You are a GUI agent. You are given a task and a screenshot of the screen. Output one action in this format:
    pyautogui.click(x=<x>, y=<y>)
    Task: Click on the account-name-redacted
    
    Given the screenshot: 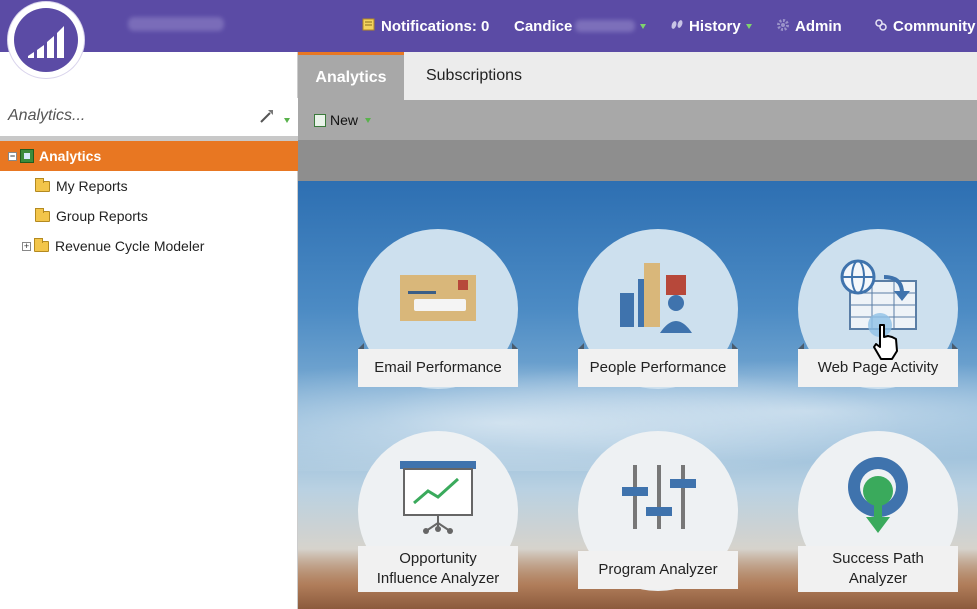 What is the action you would take?
    pyautogui.click(x=176, y=24)
    